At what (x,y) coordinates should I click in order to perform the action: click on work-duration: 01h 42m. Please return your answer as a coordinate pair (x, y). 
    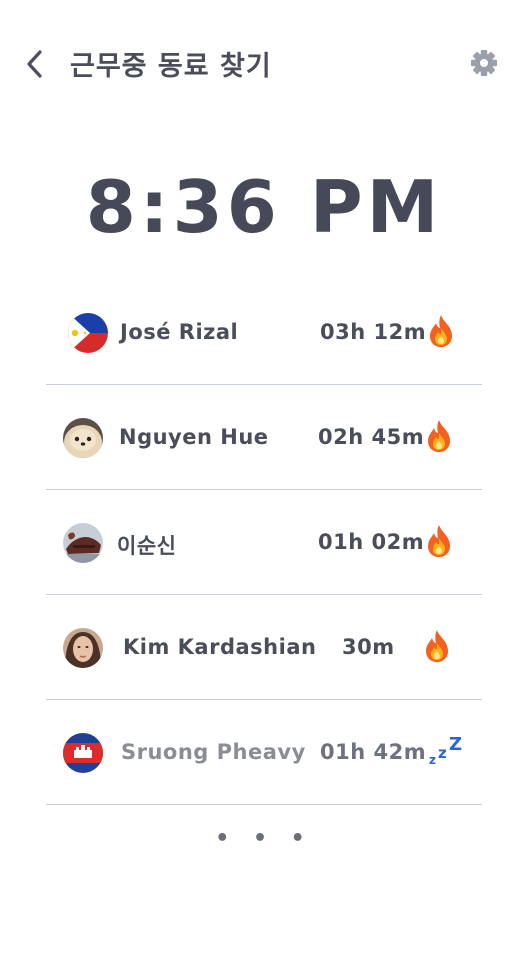
    Looking at the image, I should click on (373, 752).